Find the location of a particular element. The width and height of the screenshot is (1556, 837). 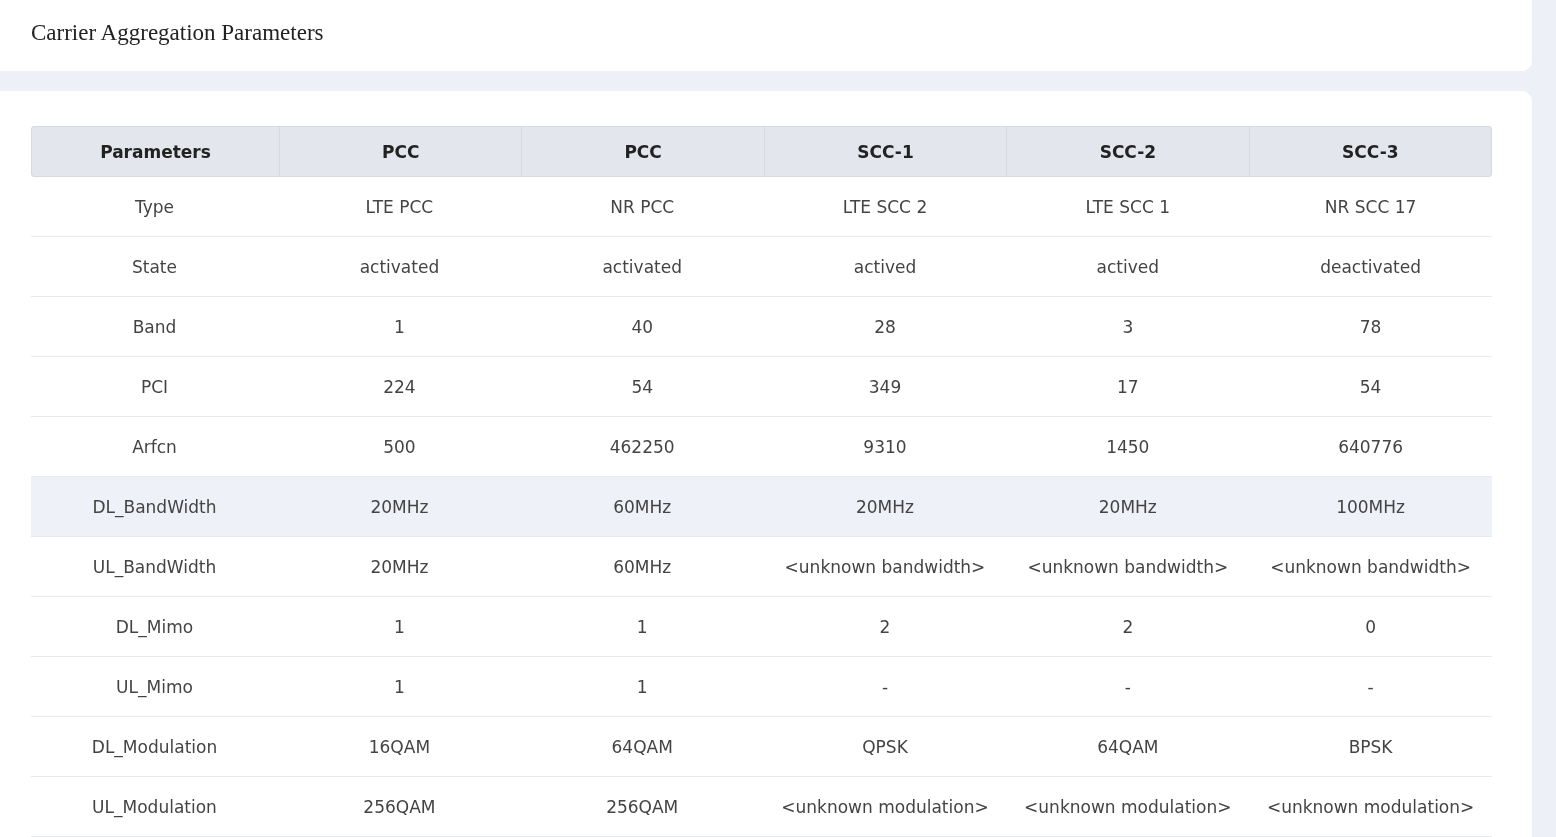

table-cell-text: 16QAM is located at coordinates (399, 747).